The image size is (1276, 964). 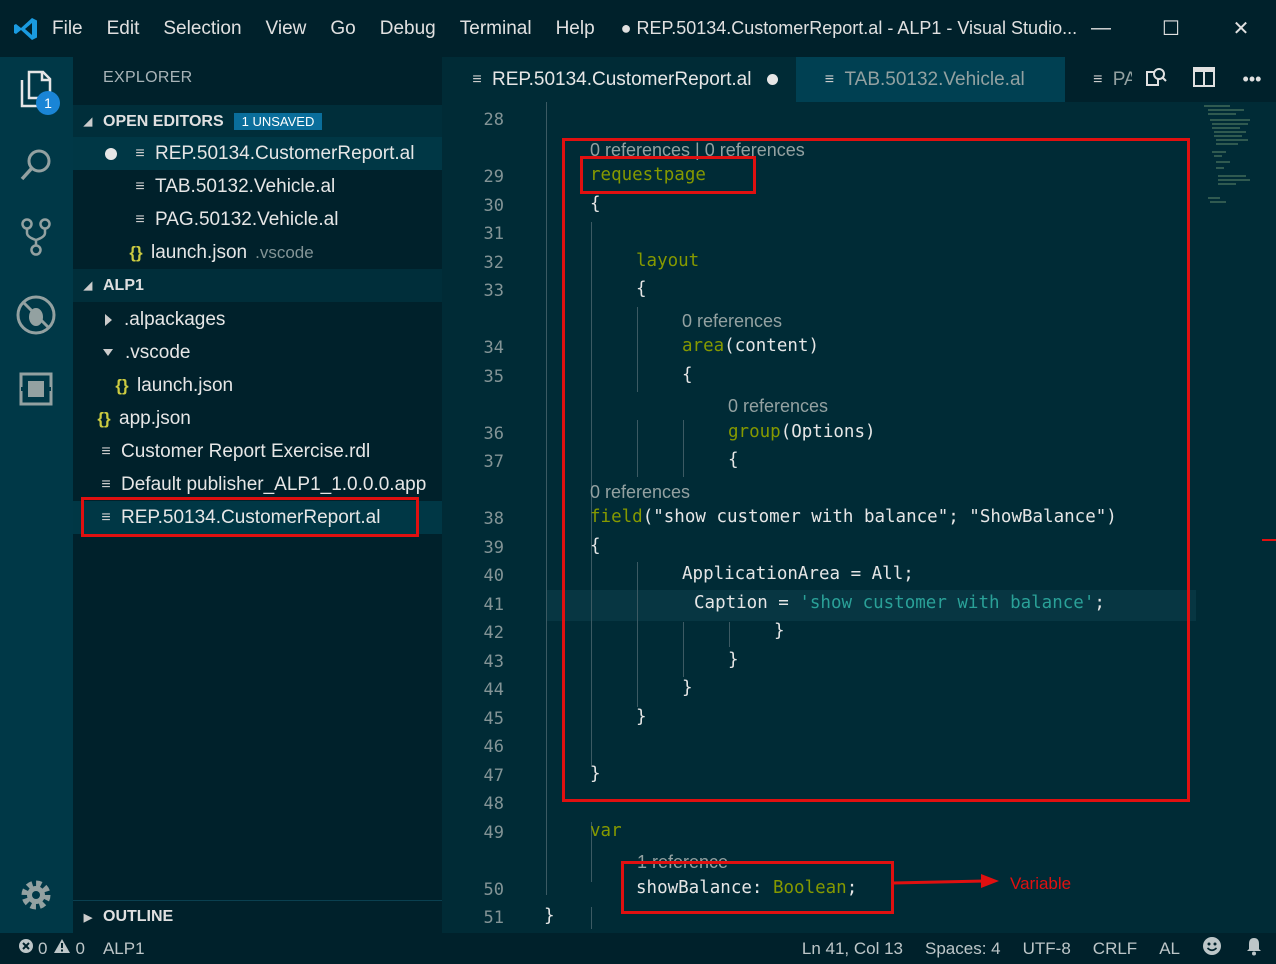 What do you see at coordinates (591, 918) in the screenshot?
I see `indent-guide` at bounding box center [591, 918].